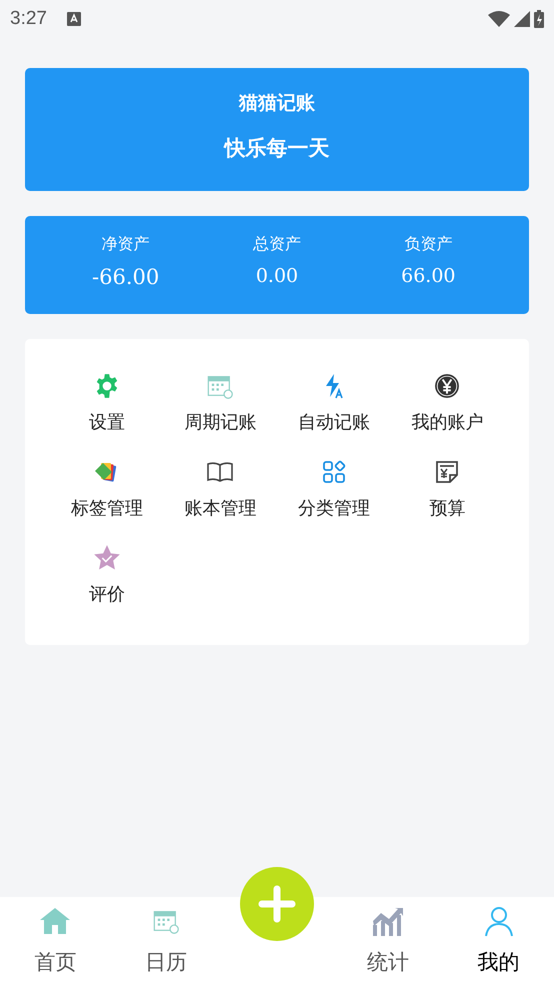 The image size is (554, 984). What do you see at coordinates (277, 148) in the screenshot?
I see `app-subtitle: 快乐每一天` at bounding box center [277, 148].